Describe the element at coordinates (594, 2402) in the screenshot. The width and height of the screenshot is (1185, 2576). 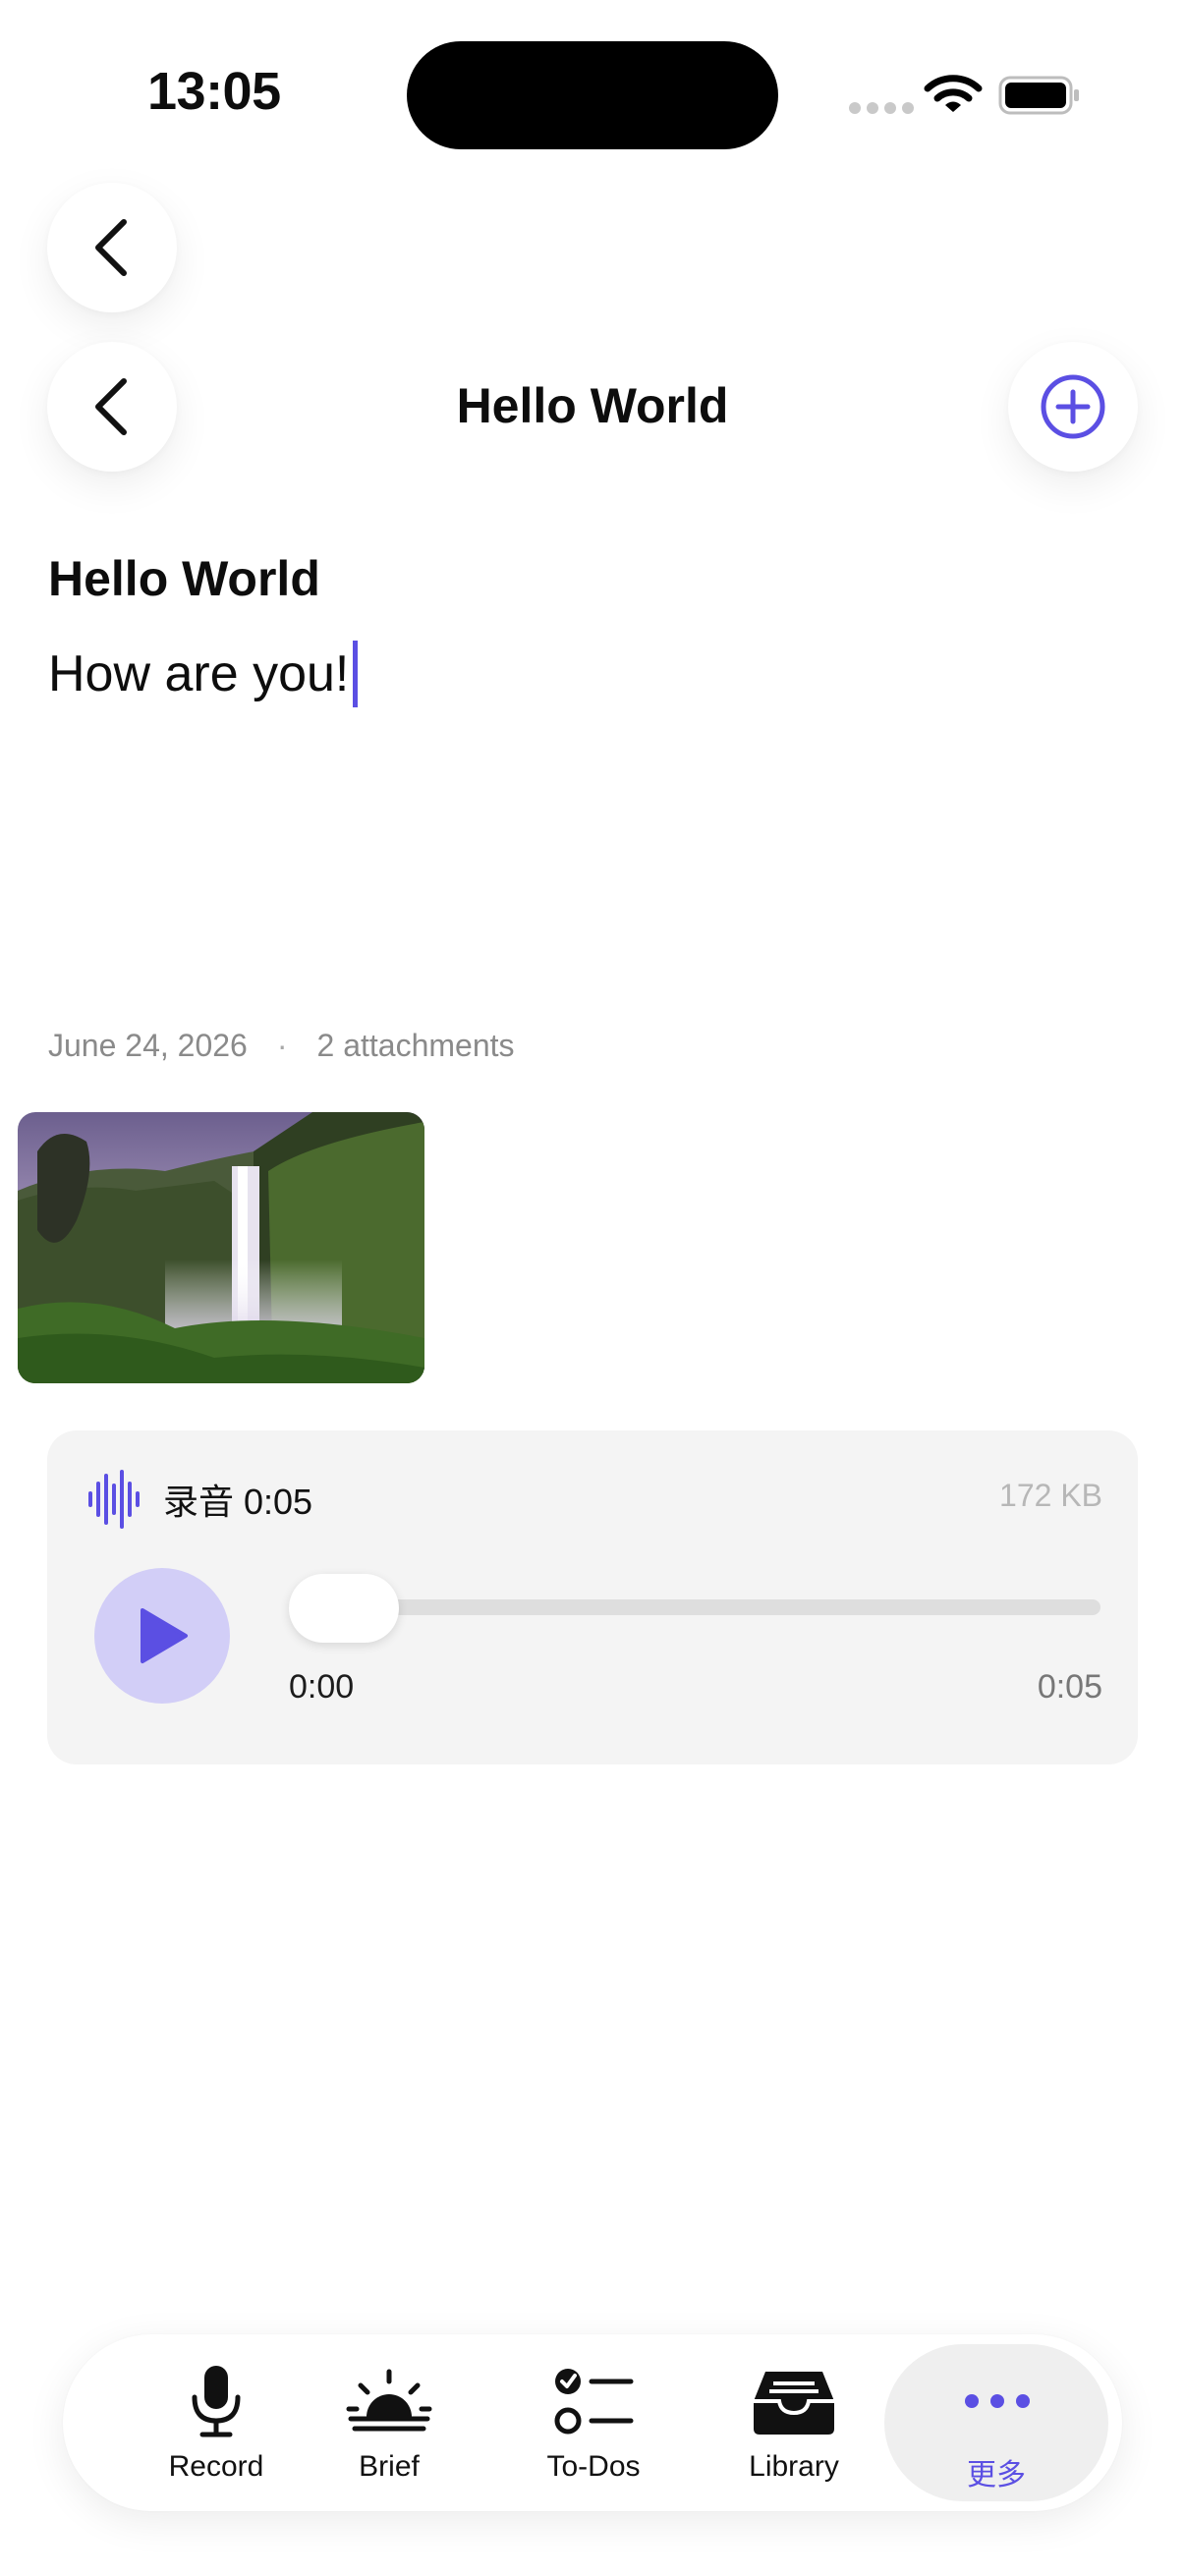
I see `checklist-icon` at that location.